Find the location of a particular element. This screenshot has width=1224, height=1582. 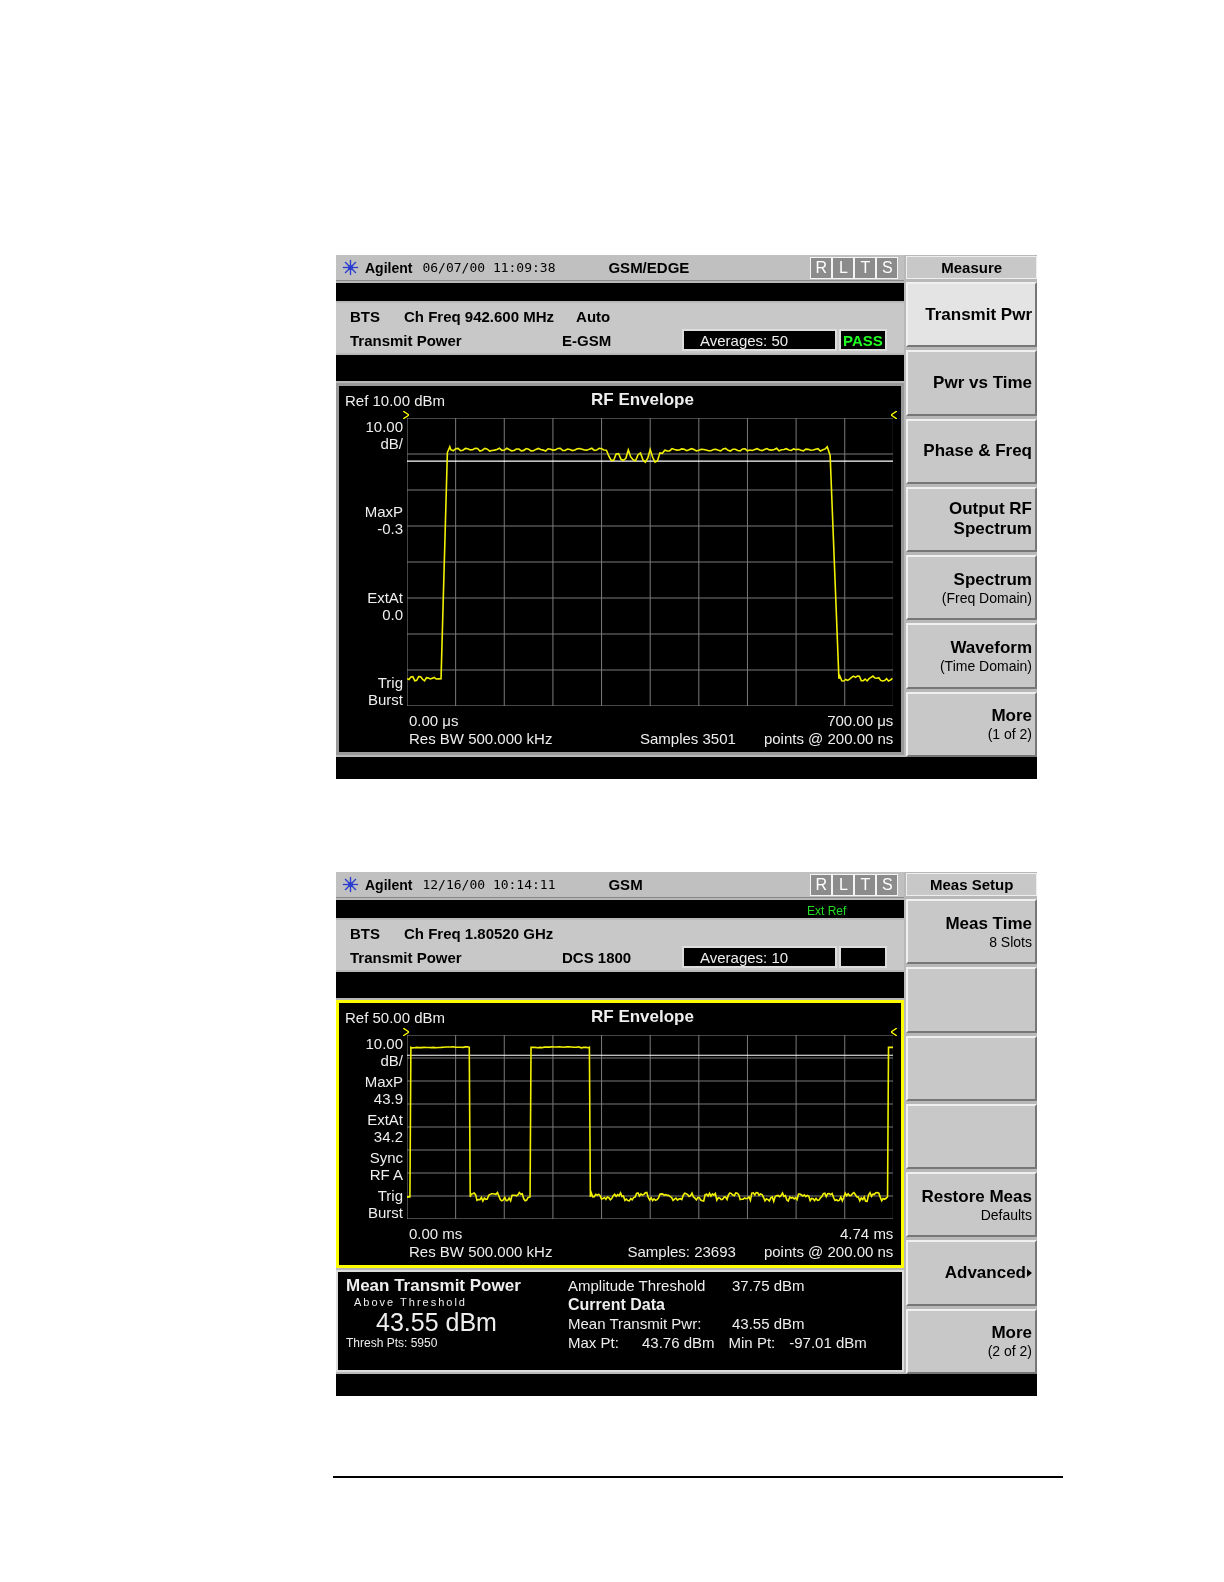

result-text: 43.76 dBm is located at coordinates (678, 1342).